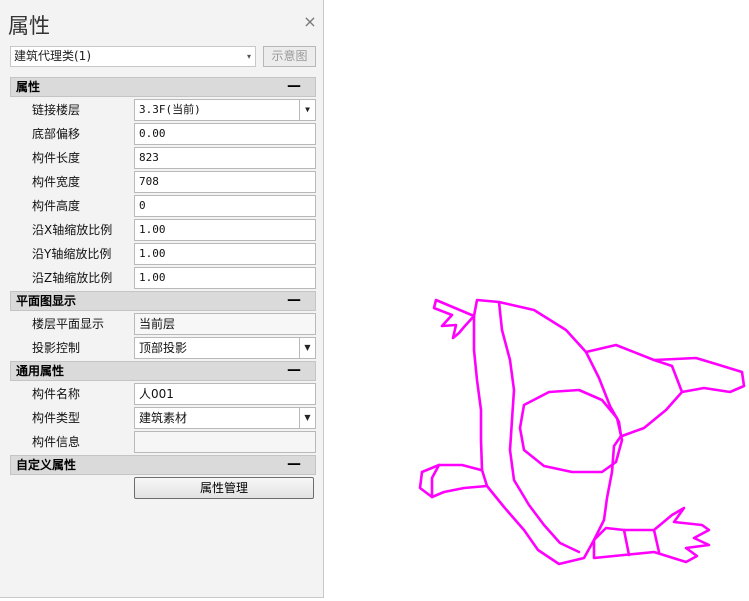 Image resolution: width=749 pixels, height=601 pixels. I want to click on row-length: 构件长度 823, so click(163, 159).